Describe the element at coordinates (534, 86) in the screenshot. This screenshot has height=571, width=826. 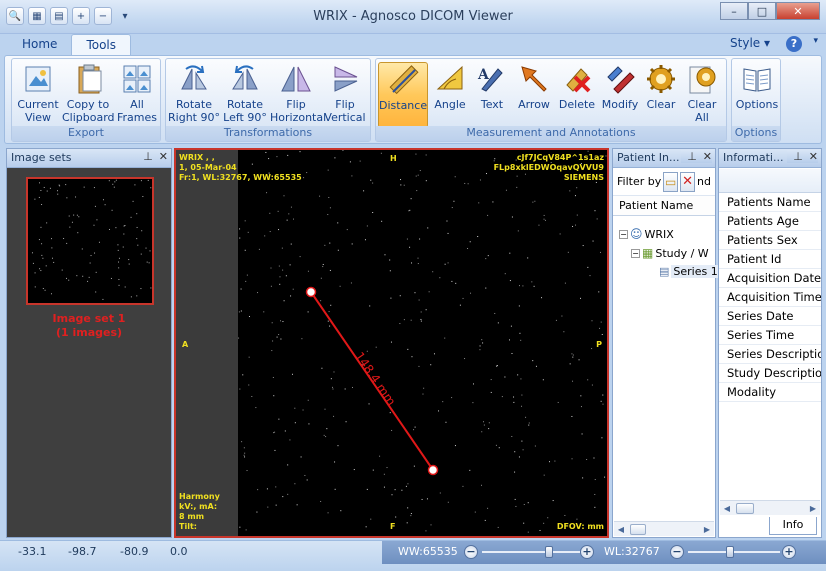
I see `arrow-button: Arrow` at that location.